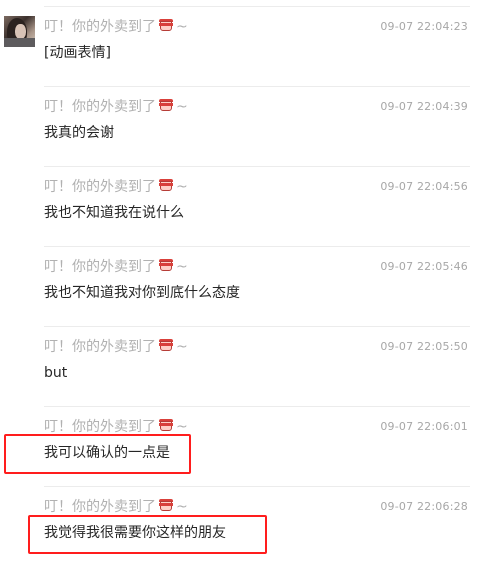 This screenshot has width=477, height=566. What do you see at coordinates (424, 426) in the screenshot?
I see `message-time: 09-07 22:06:01` at bounding box center [424, 426].